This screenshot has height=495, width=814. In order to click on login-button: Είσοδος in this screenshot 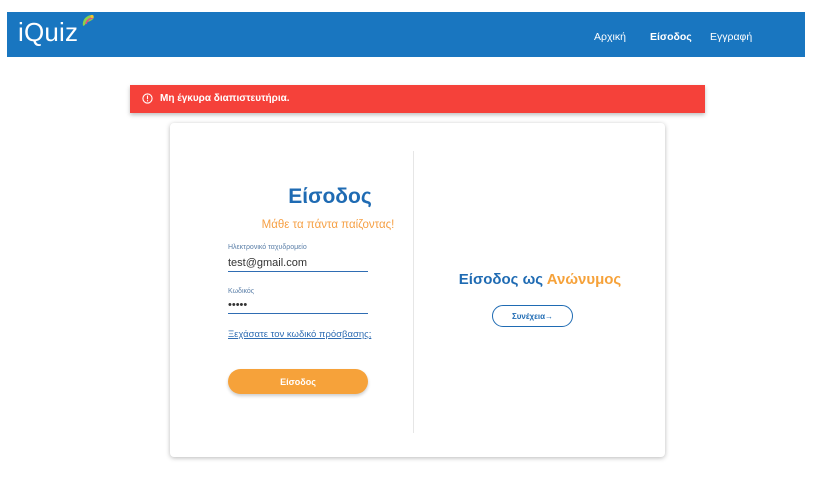, I will do `click(298, 381)`.